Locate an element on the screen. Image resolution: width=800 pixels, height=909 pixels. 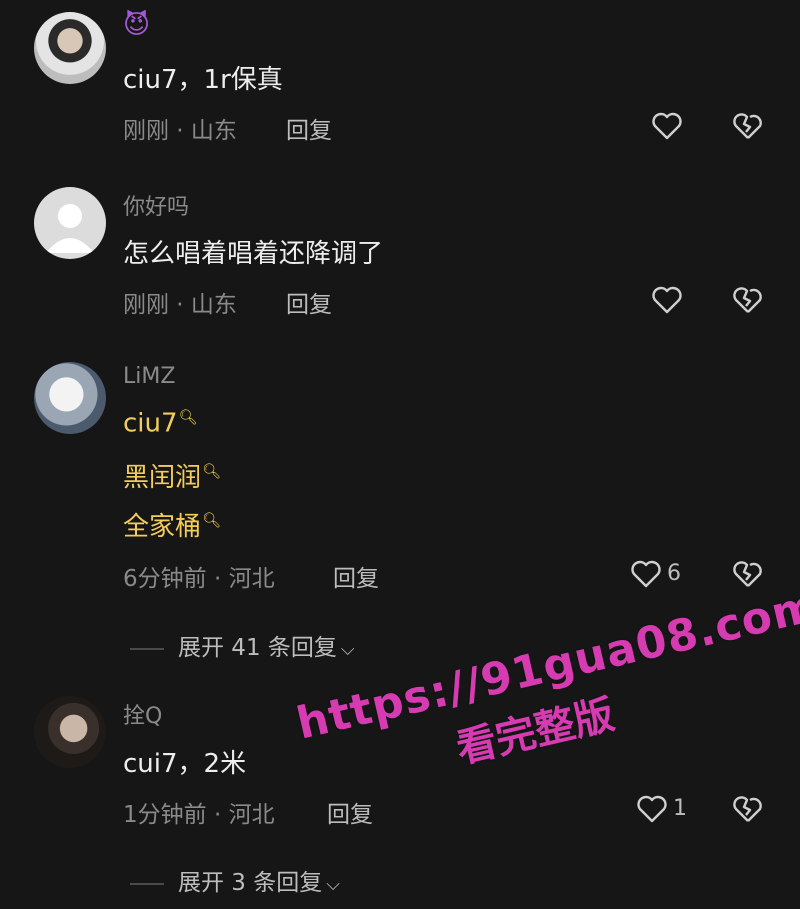
search-tag: 全家桶🔍︎ is located at coordinates (172, 524).